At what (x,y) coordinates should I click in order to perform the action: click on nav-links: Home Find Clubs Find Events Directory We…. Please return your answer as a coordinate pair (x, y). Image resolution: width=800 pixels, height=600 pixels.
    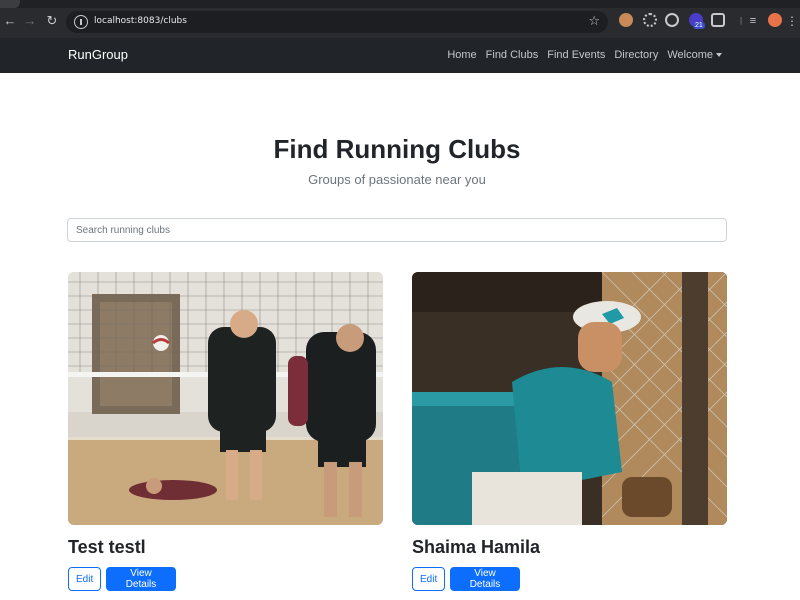
    Looking at the image, I should click on (584, 55).